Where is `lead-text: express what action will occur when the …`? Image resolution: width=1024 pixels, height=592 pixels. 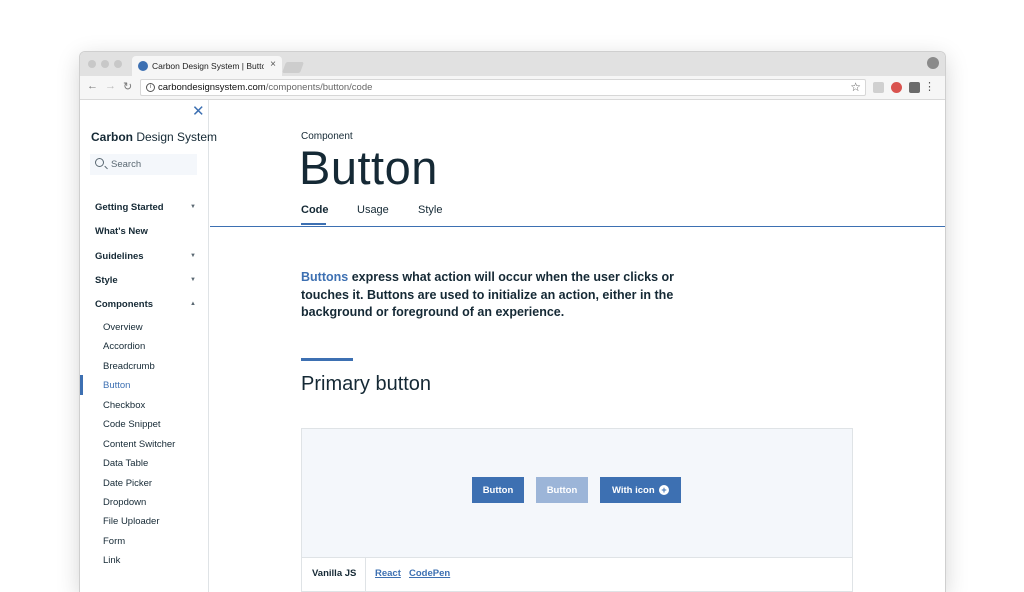 lead-text: express what action will occur when the … is located at coordinates (488, 294).